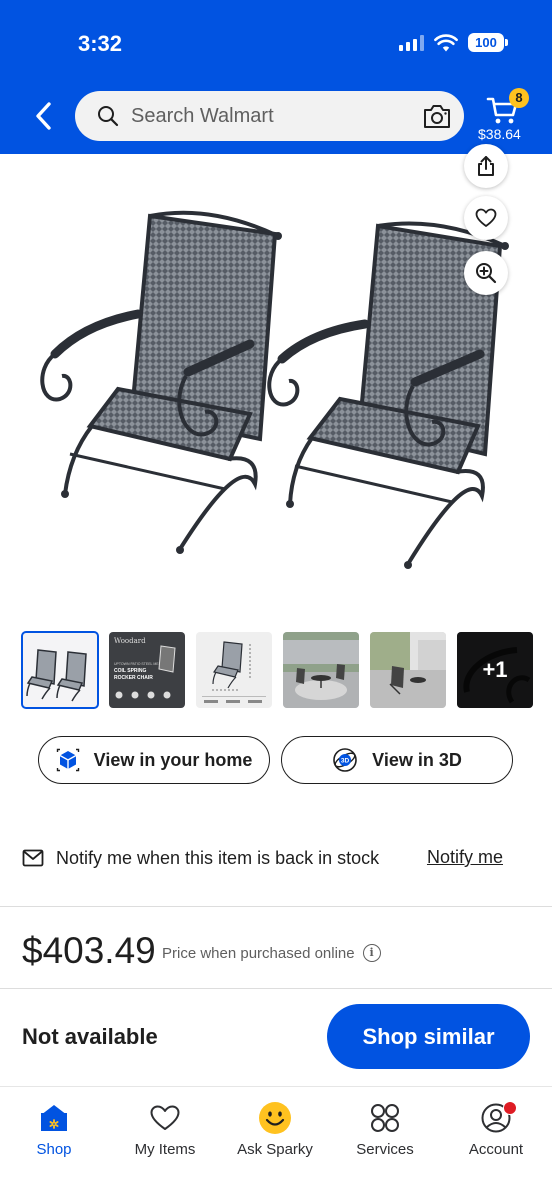 The image size is (552, 1200). I want to click on view-in-3d-button: 3D View in 3D, so click(397, 760).